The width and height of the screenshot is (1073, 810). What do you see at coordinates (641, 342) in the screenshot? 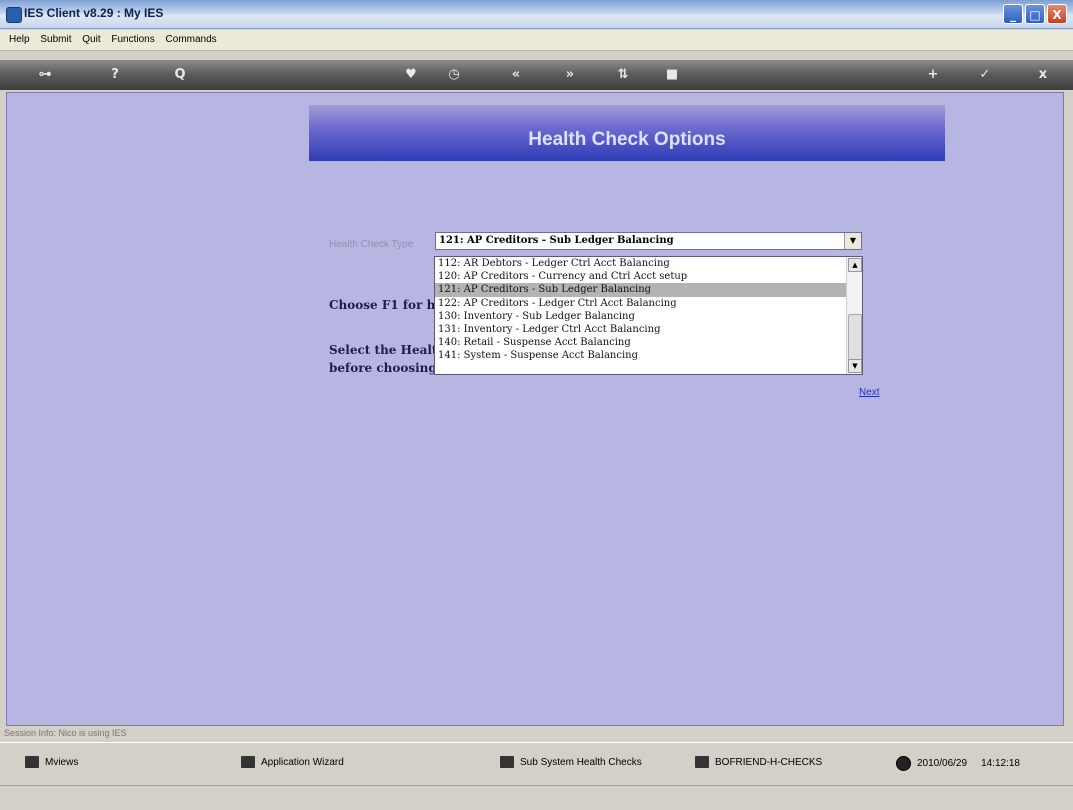
I see `list-item: 140: Retail - Suspense Acct Balancing` at bounding box center [641, 342].